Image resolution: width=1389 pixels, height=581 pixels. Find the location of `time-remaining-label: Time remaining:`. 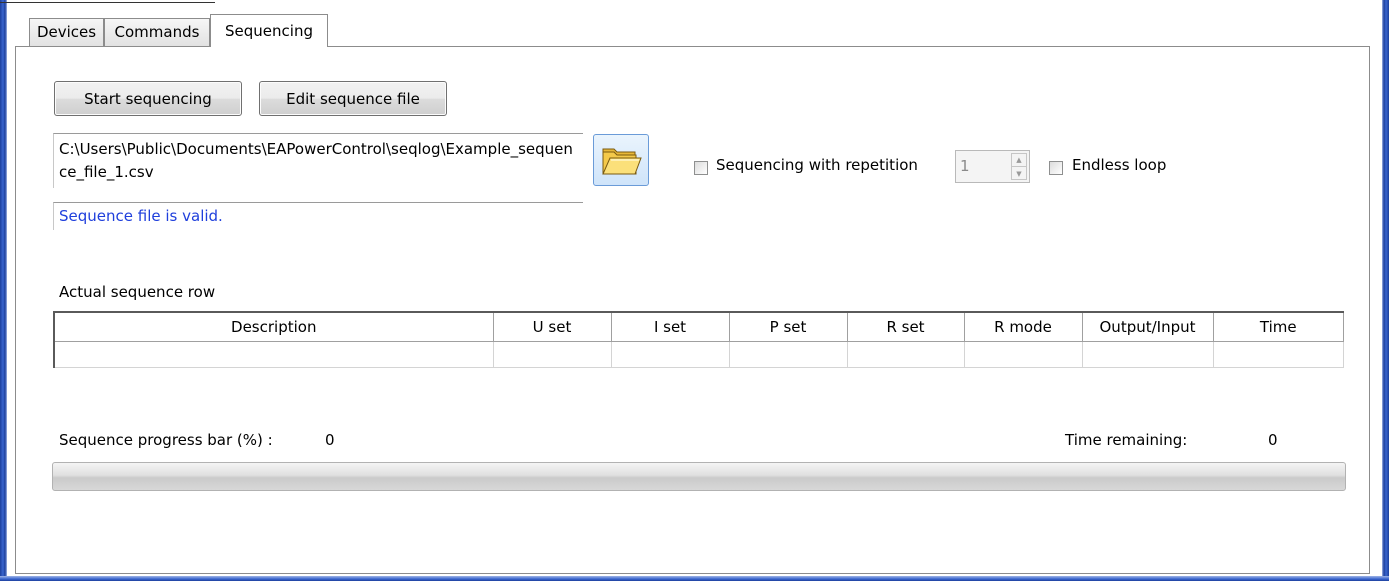

time-remaining-label: Time remaining: is located at coordinates (1126, 440).